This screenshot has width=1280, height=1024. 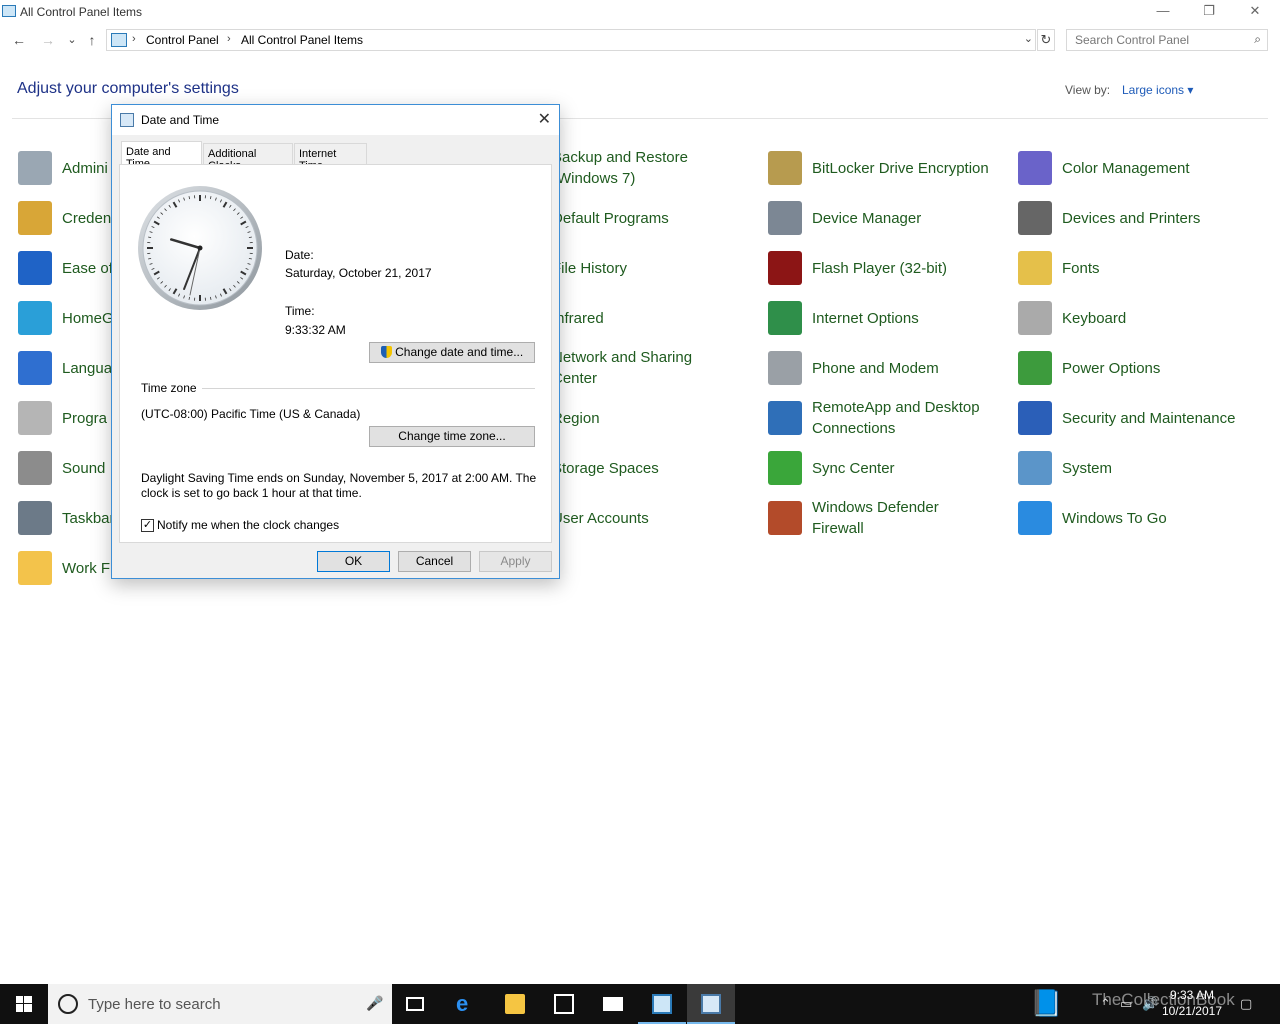 I want to click on control-panel-item: Device Manager, so click(x=844, y=218).